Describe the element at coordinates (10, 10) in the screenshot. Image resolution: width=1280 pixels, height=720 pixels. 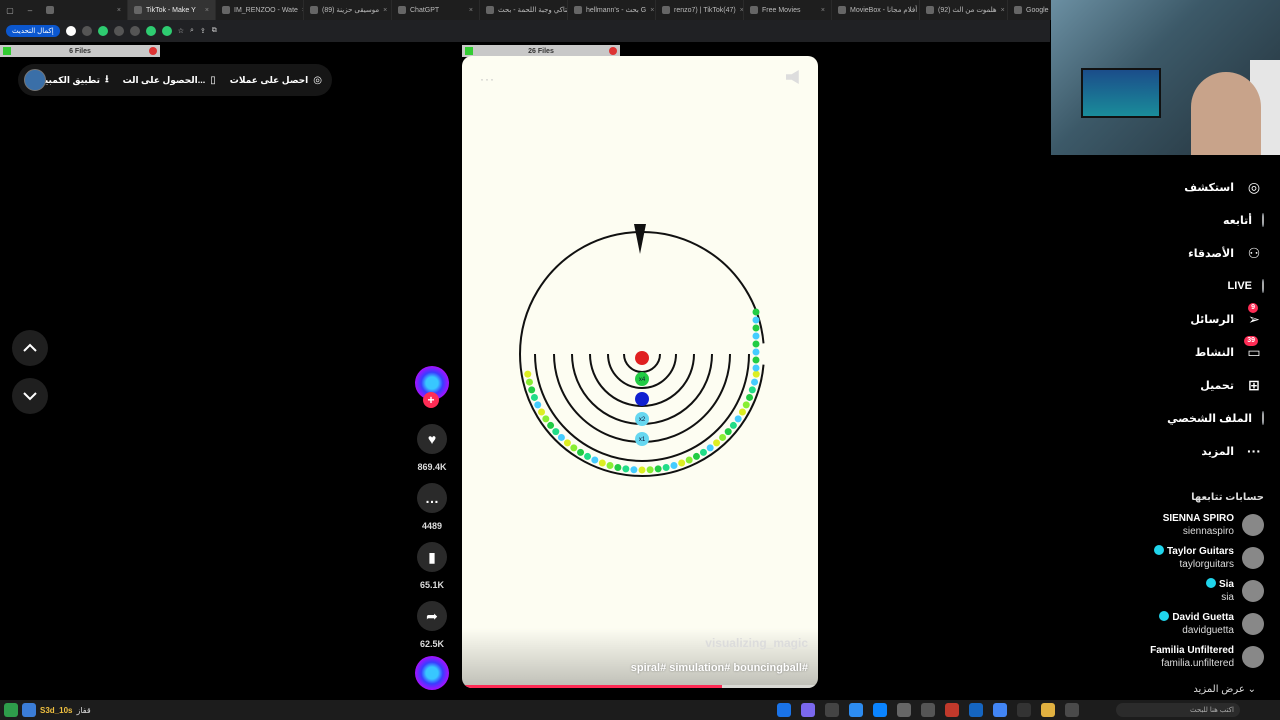
I see `tab-search-icon: ▢` at that location.